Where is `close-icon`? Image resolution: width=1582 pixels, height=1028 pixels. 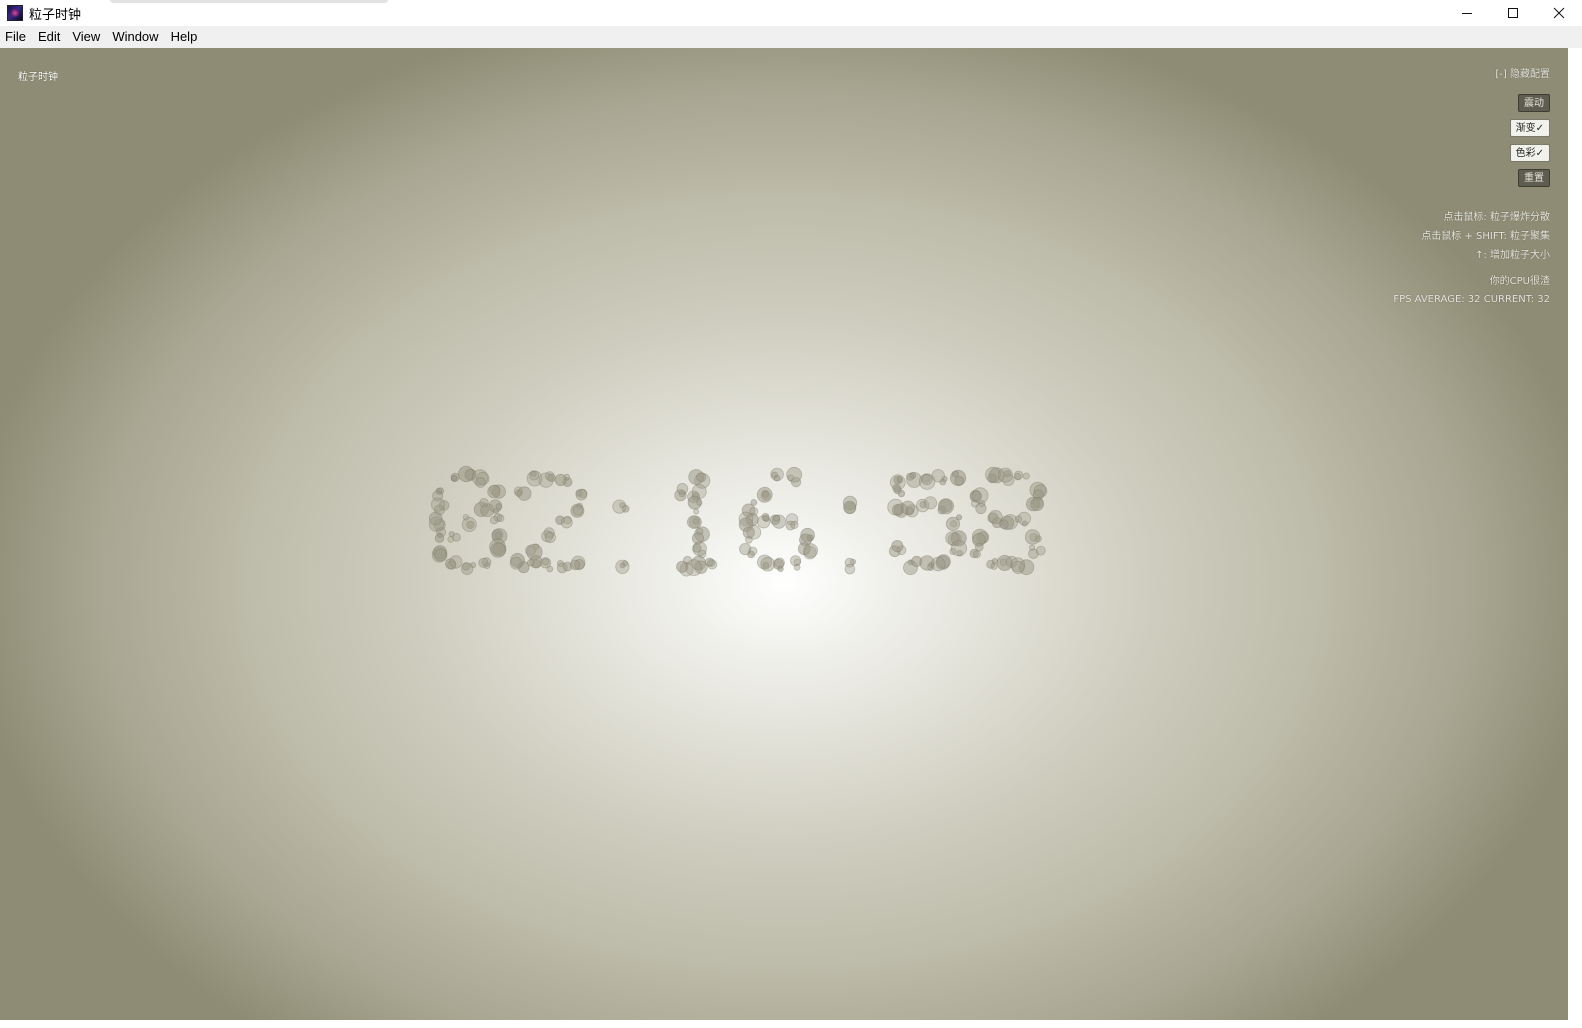 close-icon is located at coordinates (1559, 13).